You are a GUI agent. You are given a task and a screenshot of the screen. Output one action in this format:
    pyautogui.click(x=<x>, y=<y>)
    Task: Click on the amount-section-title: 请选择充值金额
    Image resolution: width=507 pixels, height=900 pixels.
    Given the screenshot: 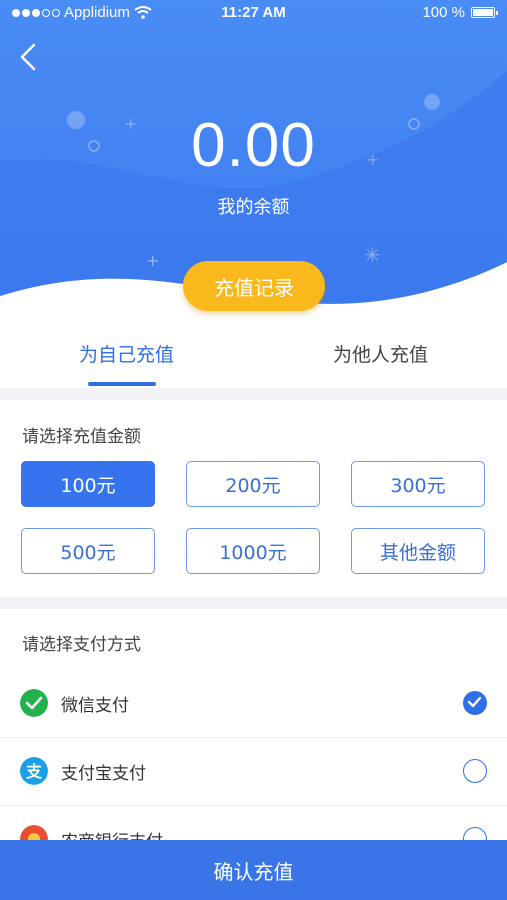 What is the action you would take?
    pyautogui.click(x=81, y=437)
    